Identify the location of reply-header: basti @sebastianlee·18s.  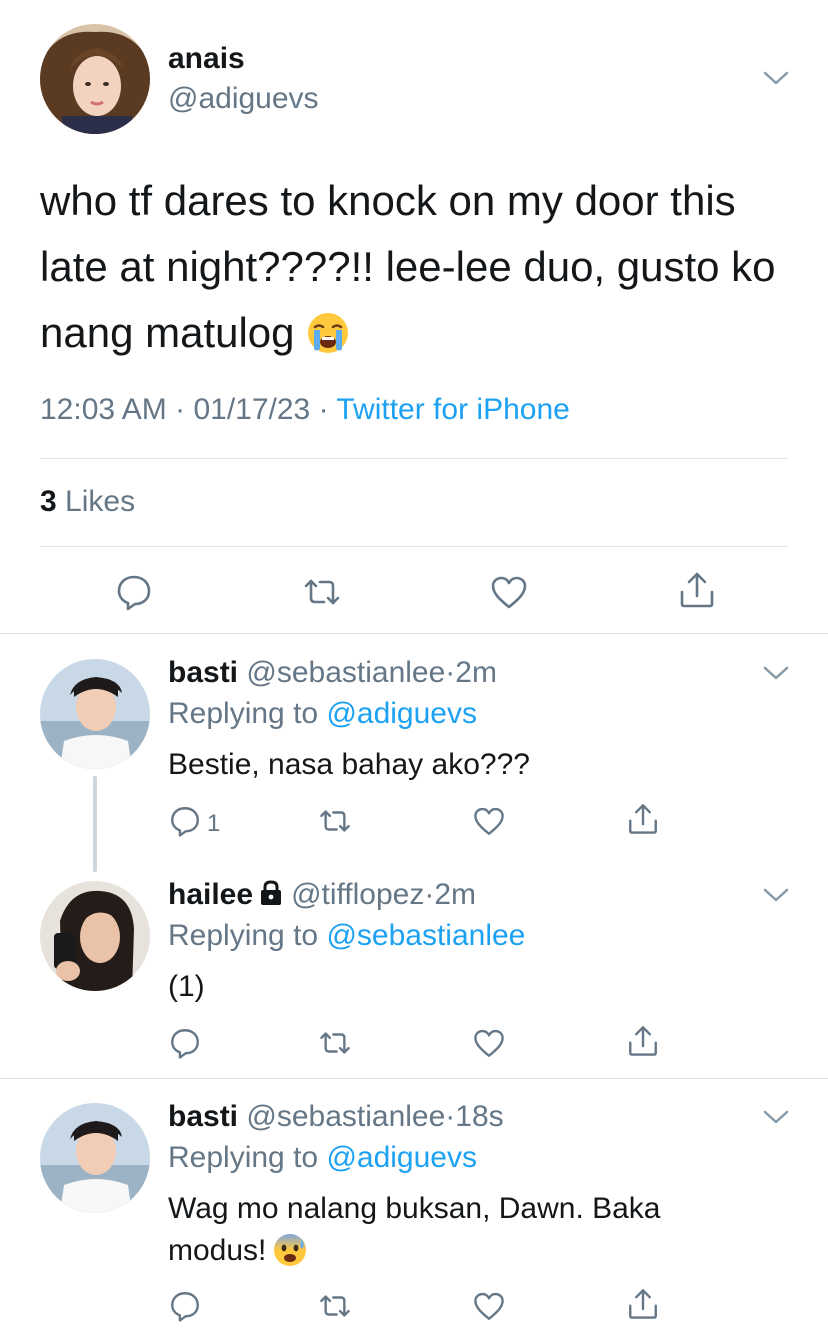
(336, 1117).